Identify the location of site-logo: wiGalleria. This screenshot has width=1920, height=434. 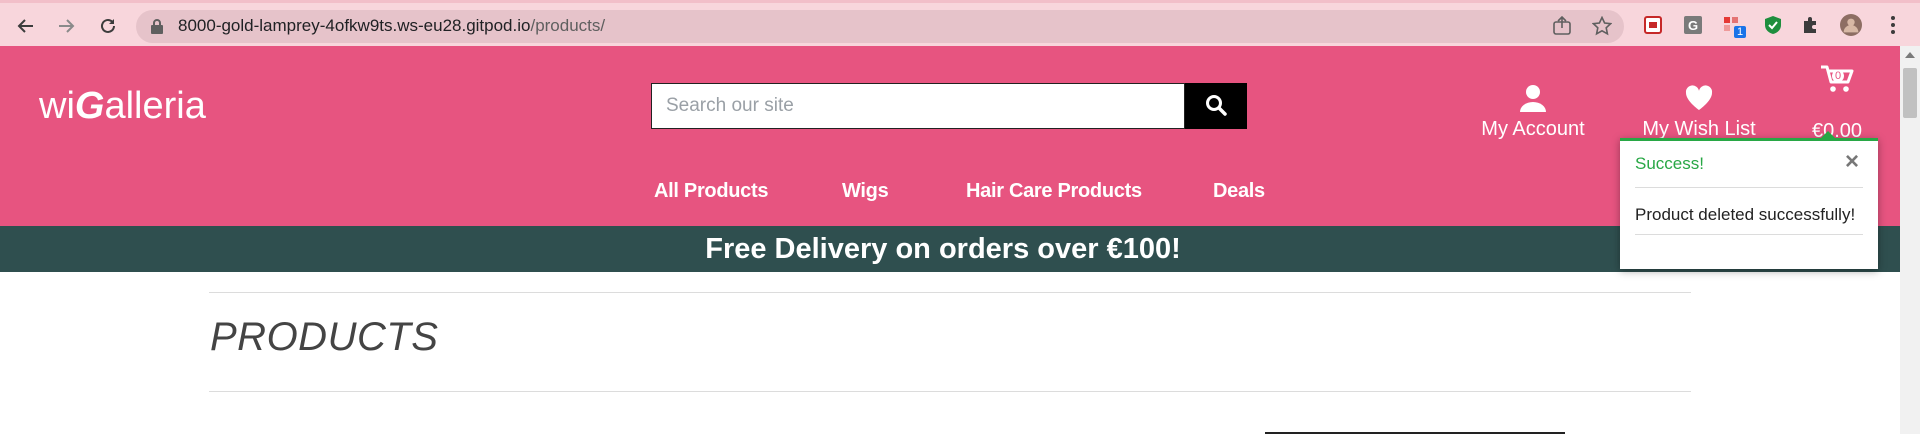
(122, 106).